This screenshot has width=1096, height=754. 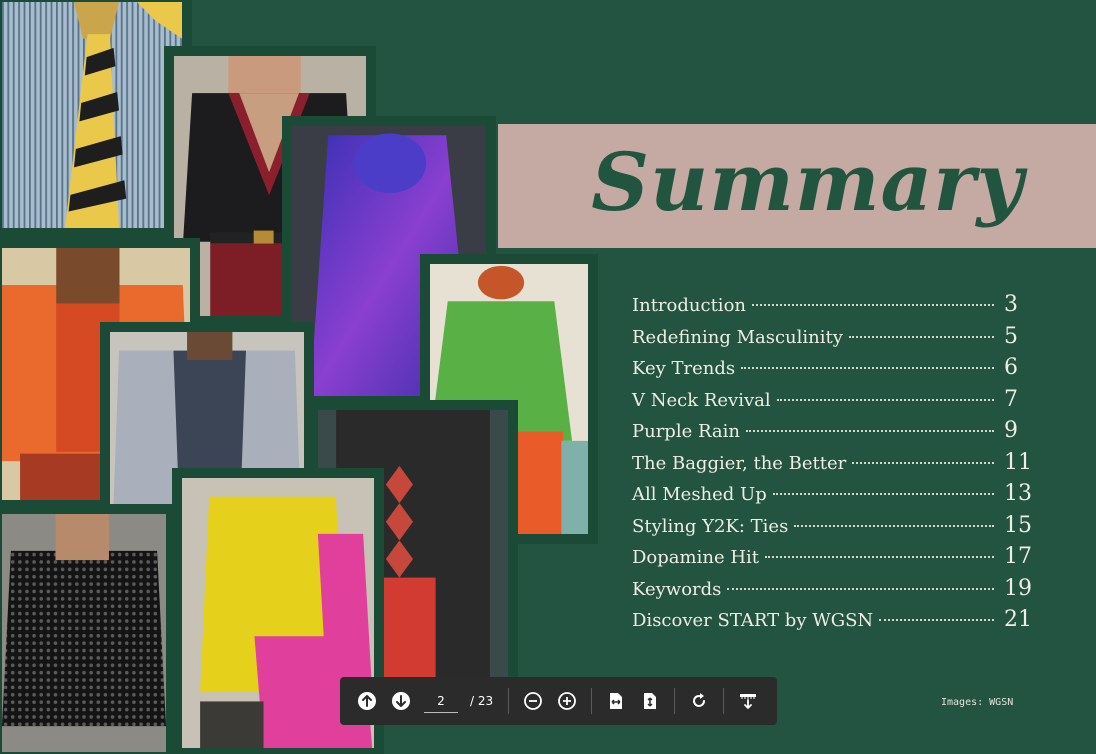 I want to click on toc-item-label: Styling Y2K: Ties, so click(x=710, y=526).